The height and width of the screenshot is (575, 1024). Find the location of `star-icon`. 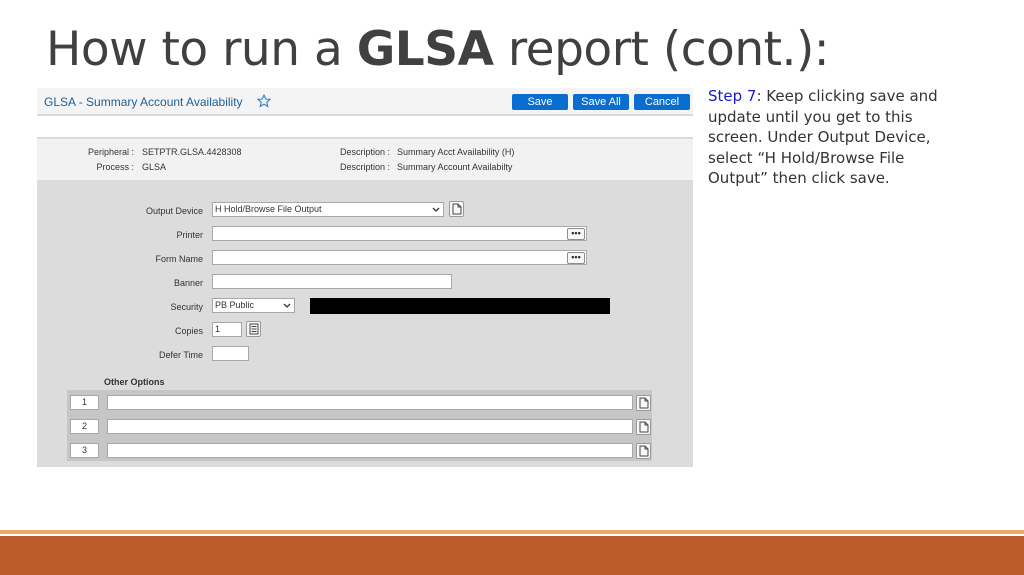

star-icon is located at coordinates (264, 101).